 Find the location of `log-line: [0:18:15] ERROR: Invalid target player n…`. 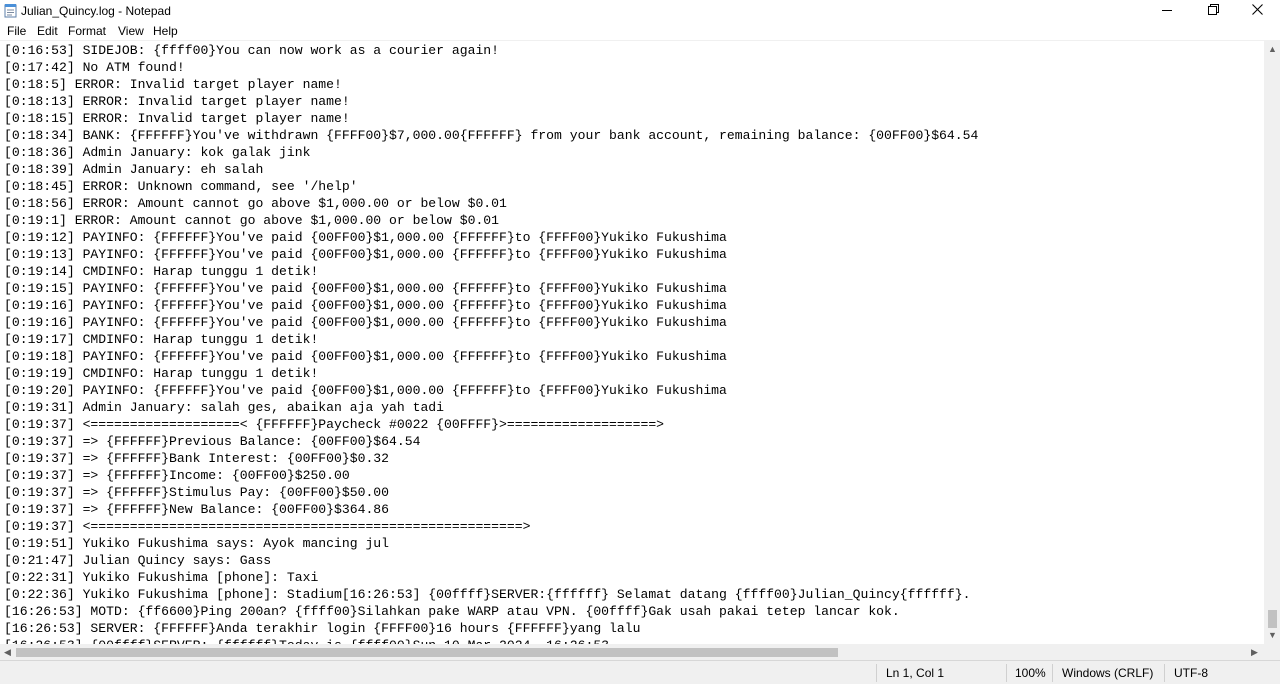

log-line: [0:18:15] ERROR: Invalid target player n… is located at coordinates (177, 118).